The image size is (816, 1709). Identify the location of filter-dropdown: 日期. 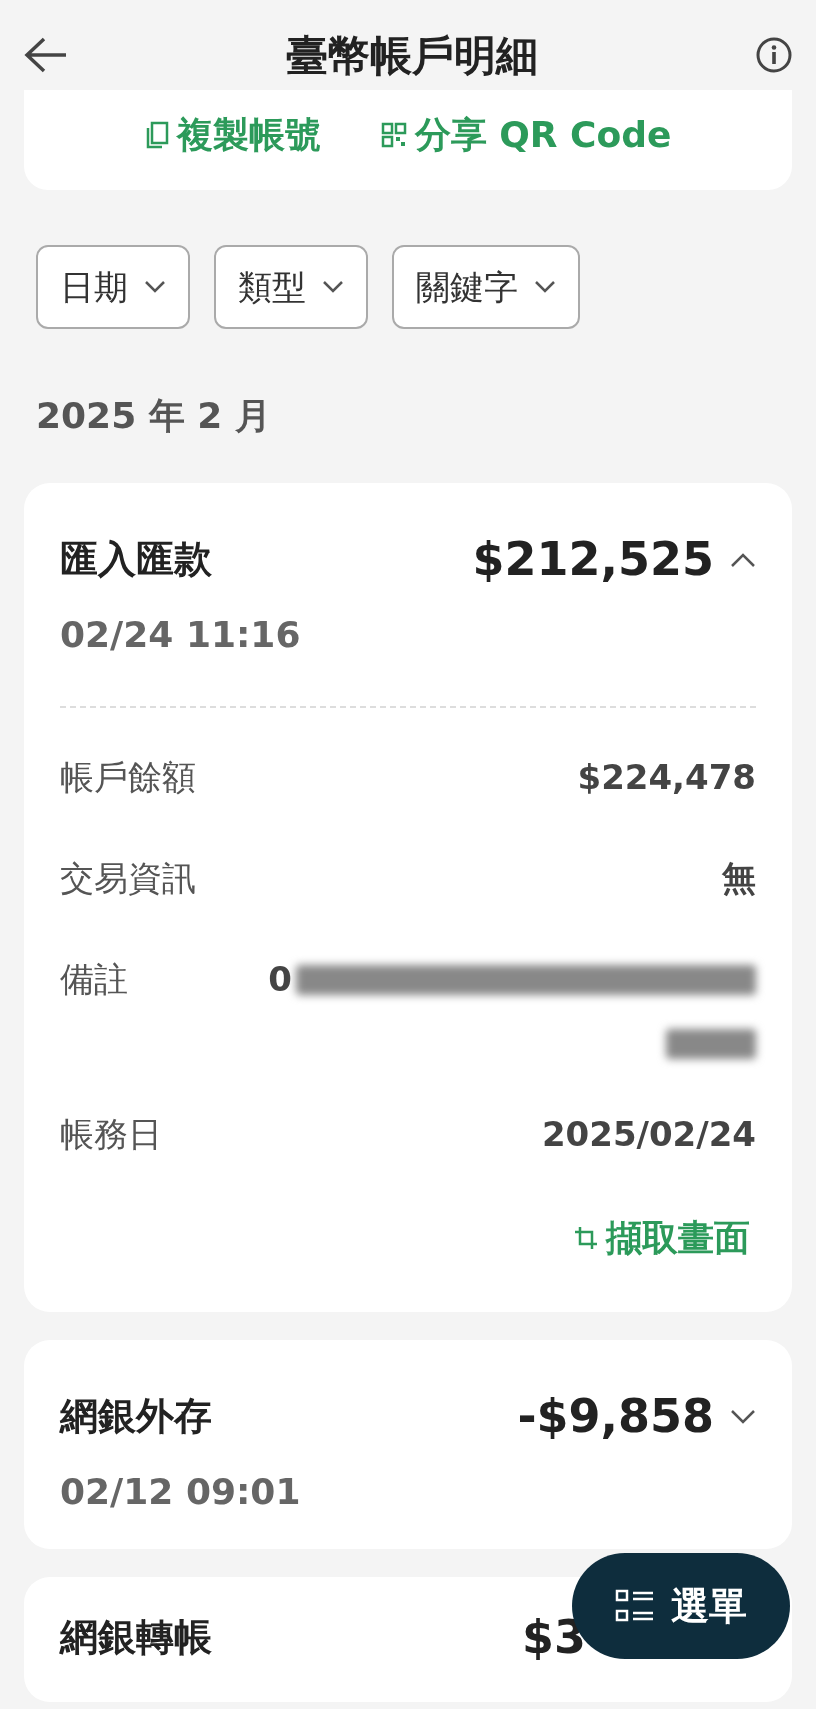
(113, 287).